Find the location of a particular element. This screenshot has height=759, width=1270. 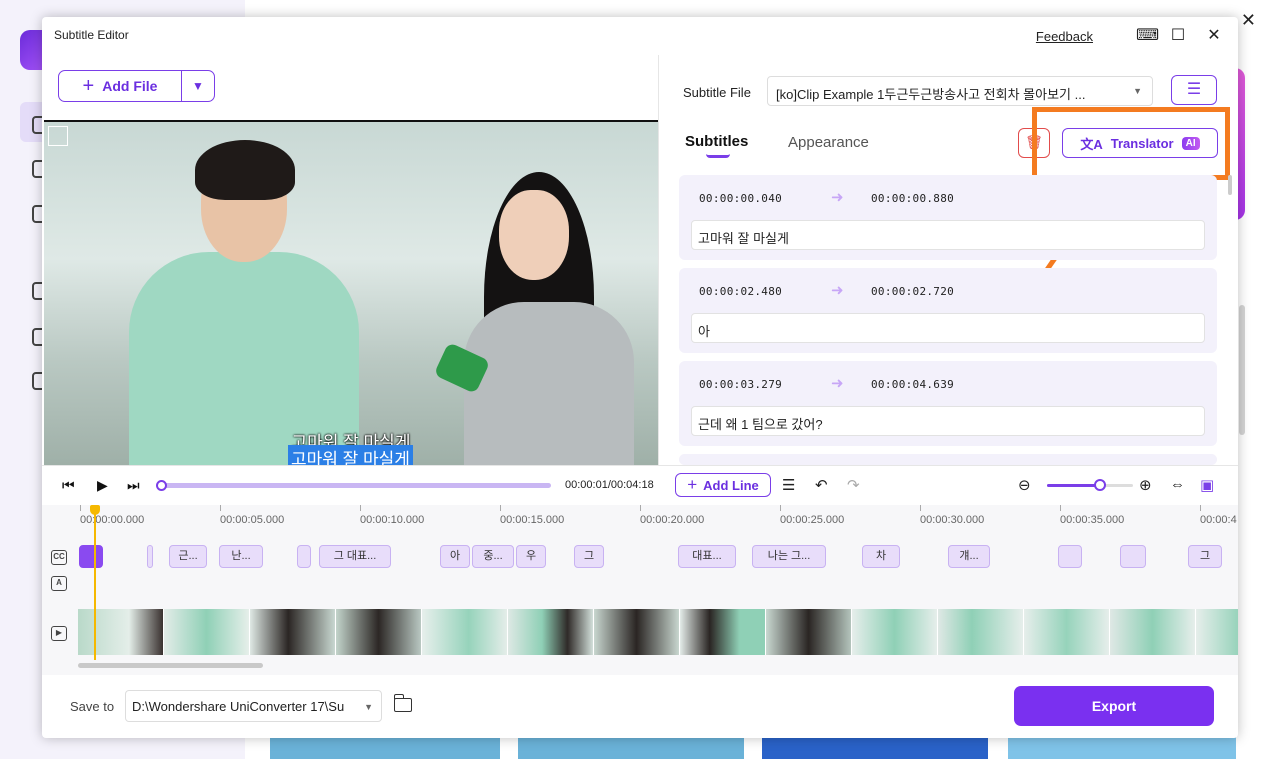

ruler-tick-label: 00:00:10.000 is located at coordinates (392, 520).